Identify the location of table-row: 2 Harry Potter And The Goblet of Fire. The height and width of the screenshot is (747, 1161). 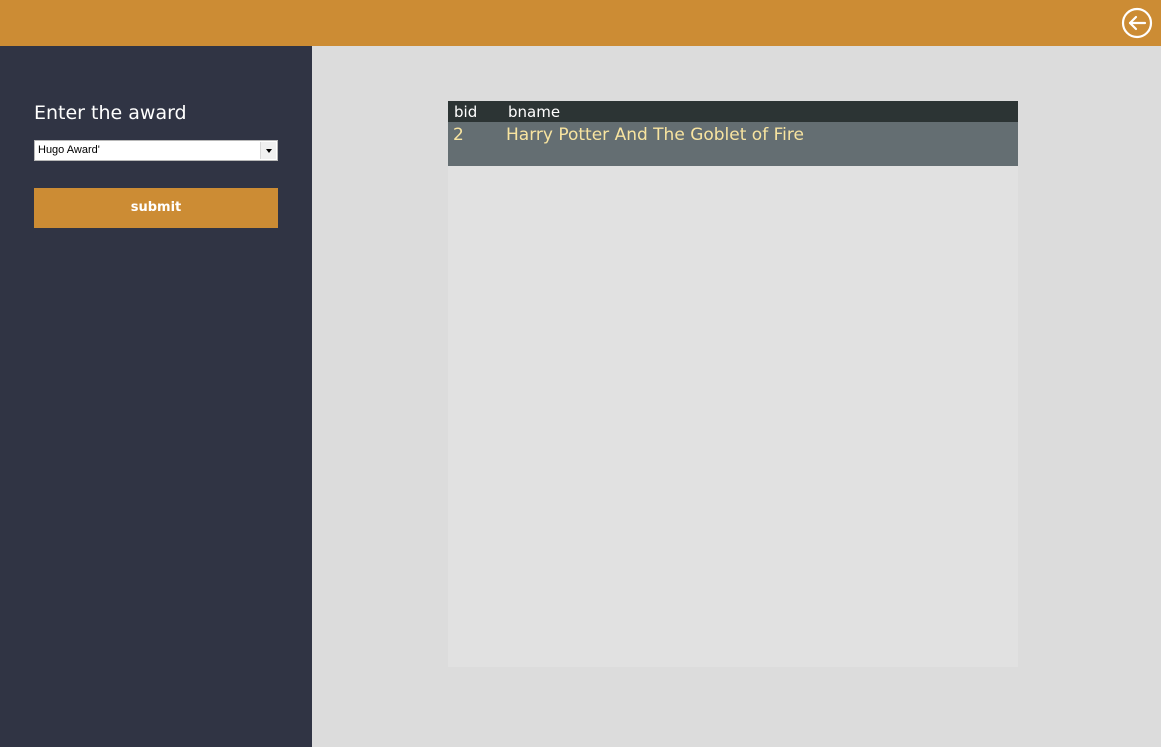
(733, 144).